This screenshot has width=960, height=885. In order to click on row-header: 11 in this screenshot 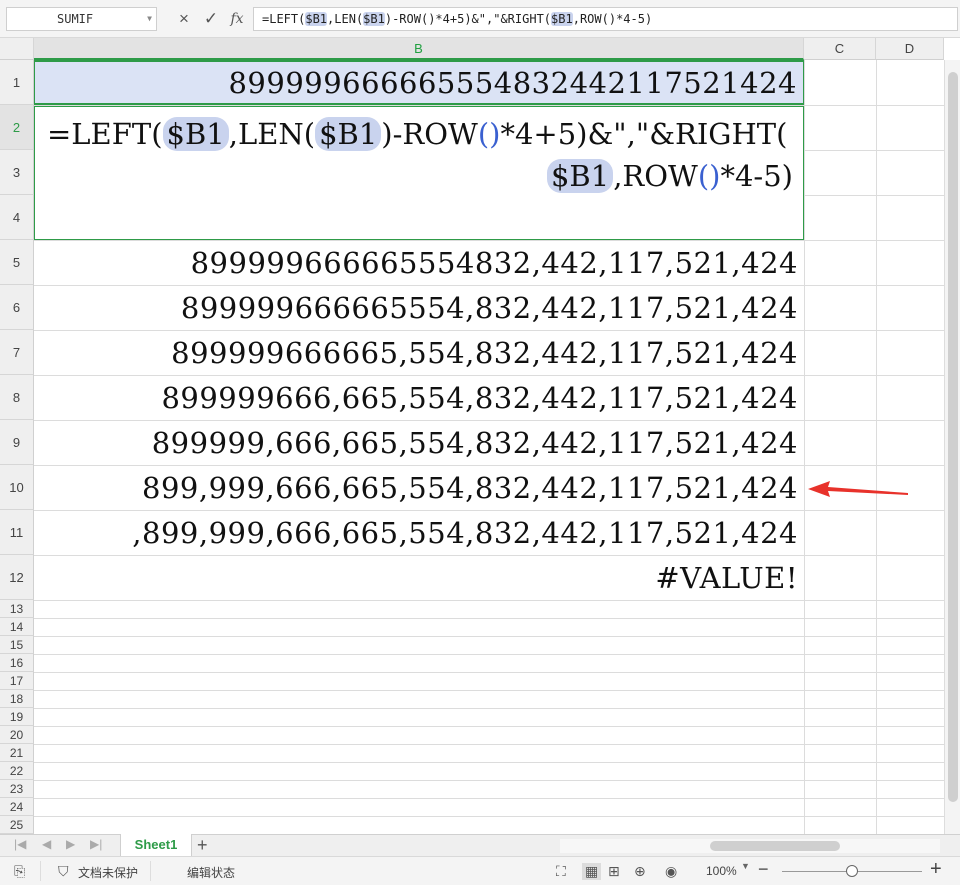, I will do `click(17, 532)`.